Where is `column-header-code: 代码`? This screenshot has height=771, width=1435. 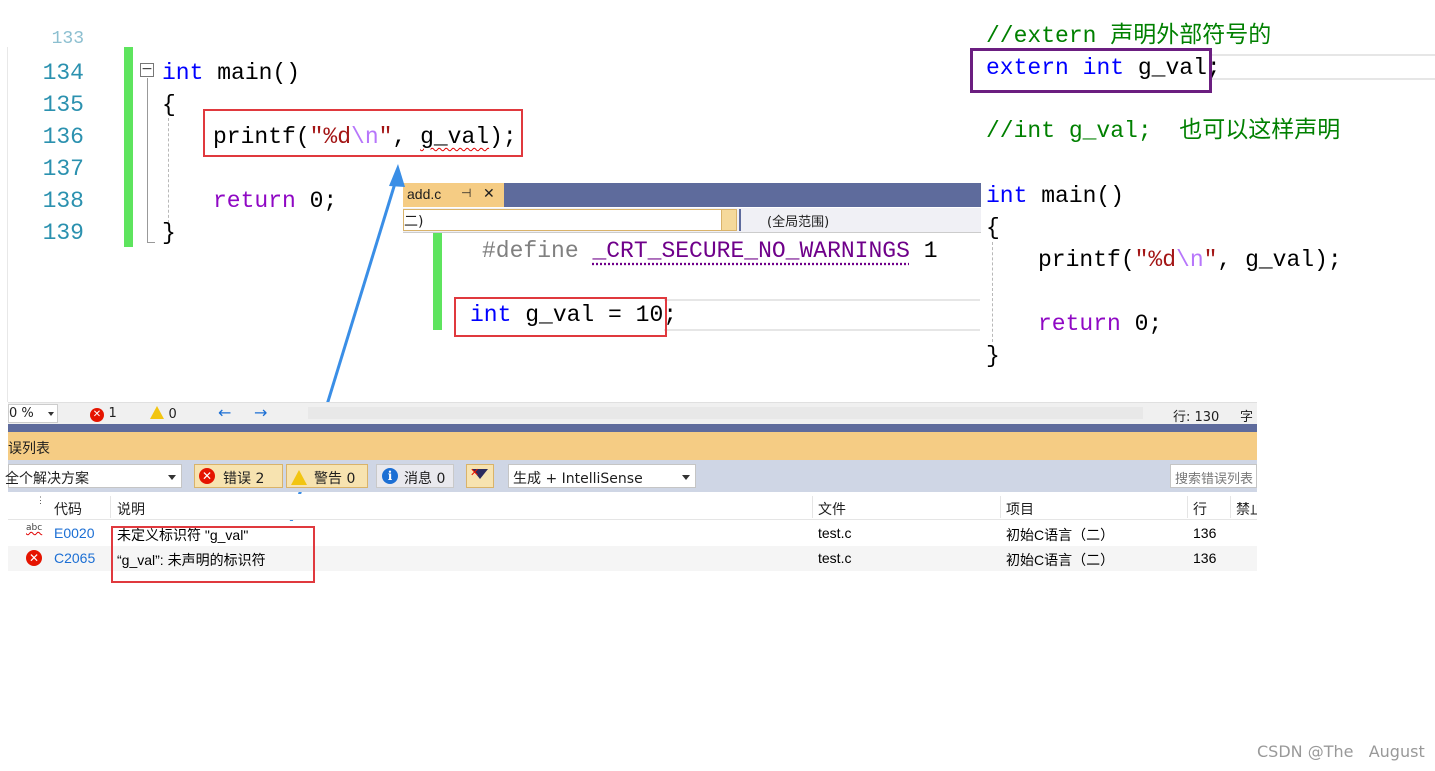 column-header-code: 代码 is located at coordinates (68, 509).